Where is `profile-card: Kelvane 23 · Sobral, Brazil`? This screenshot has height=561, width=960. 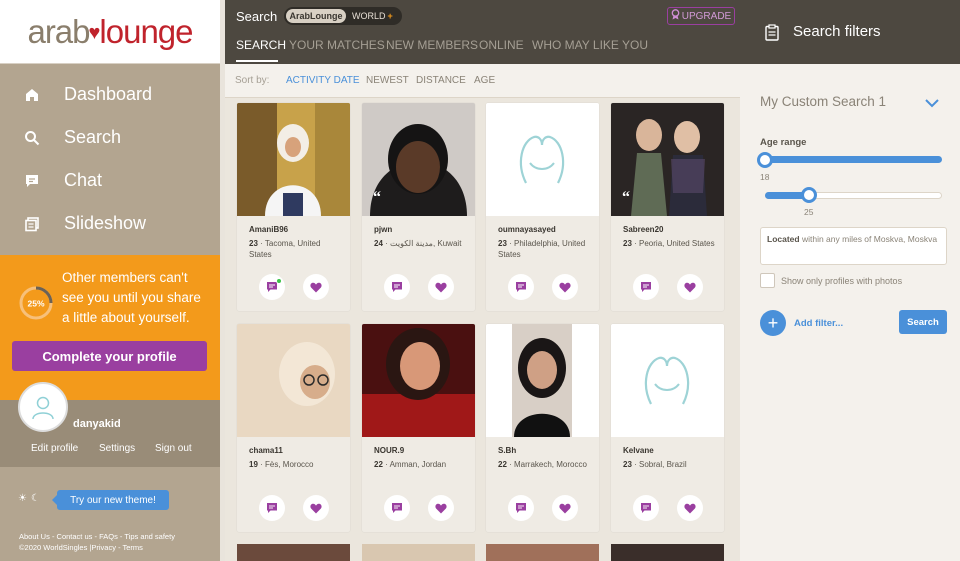 profile-card: Kelvane 23 · Sobral, Brazil is located at coordinates (667, 428).